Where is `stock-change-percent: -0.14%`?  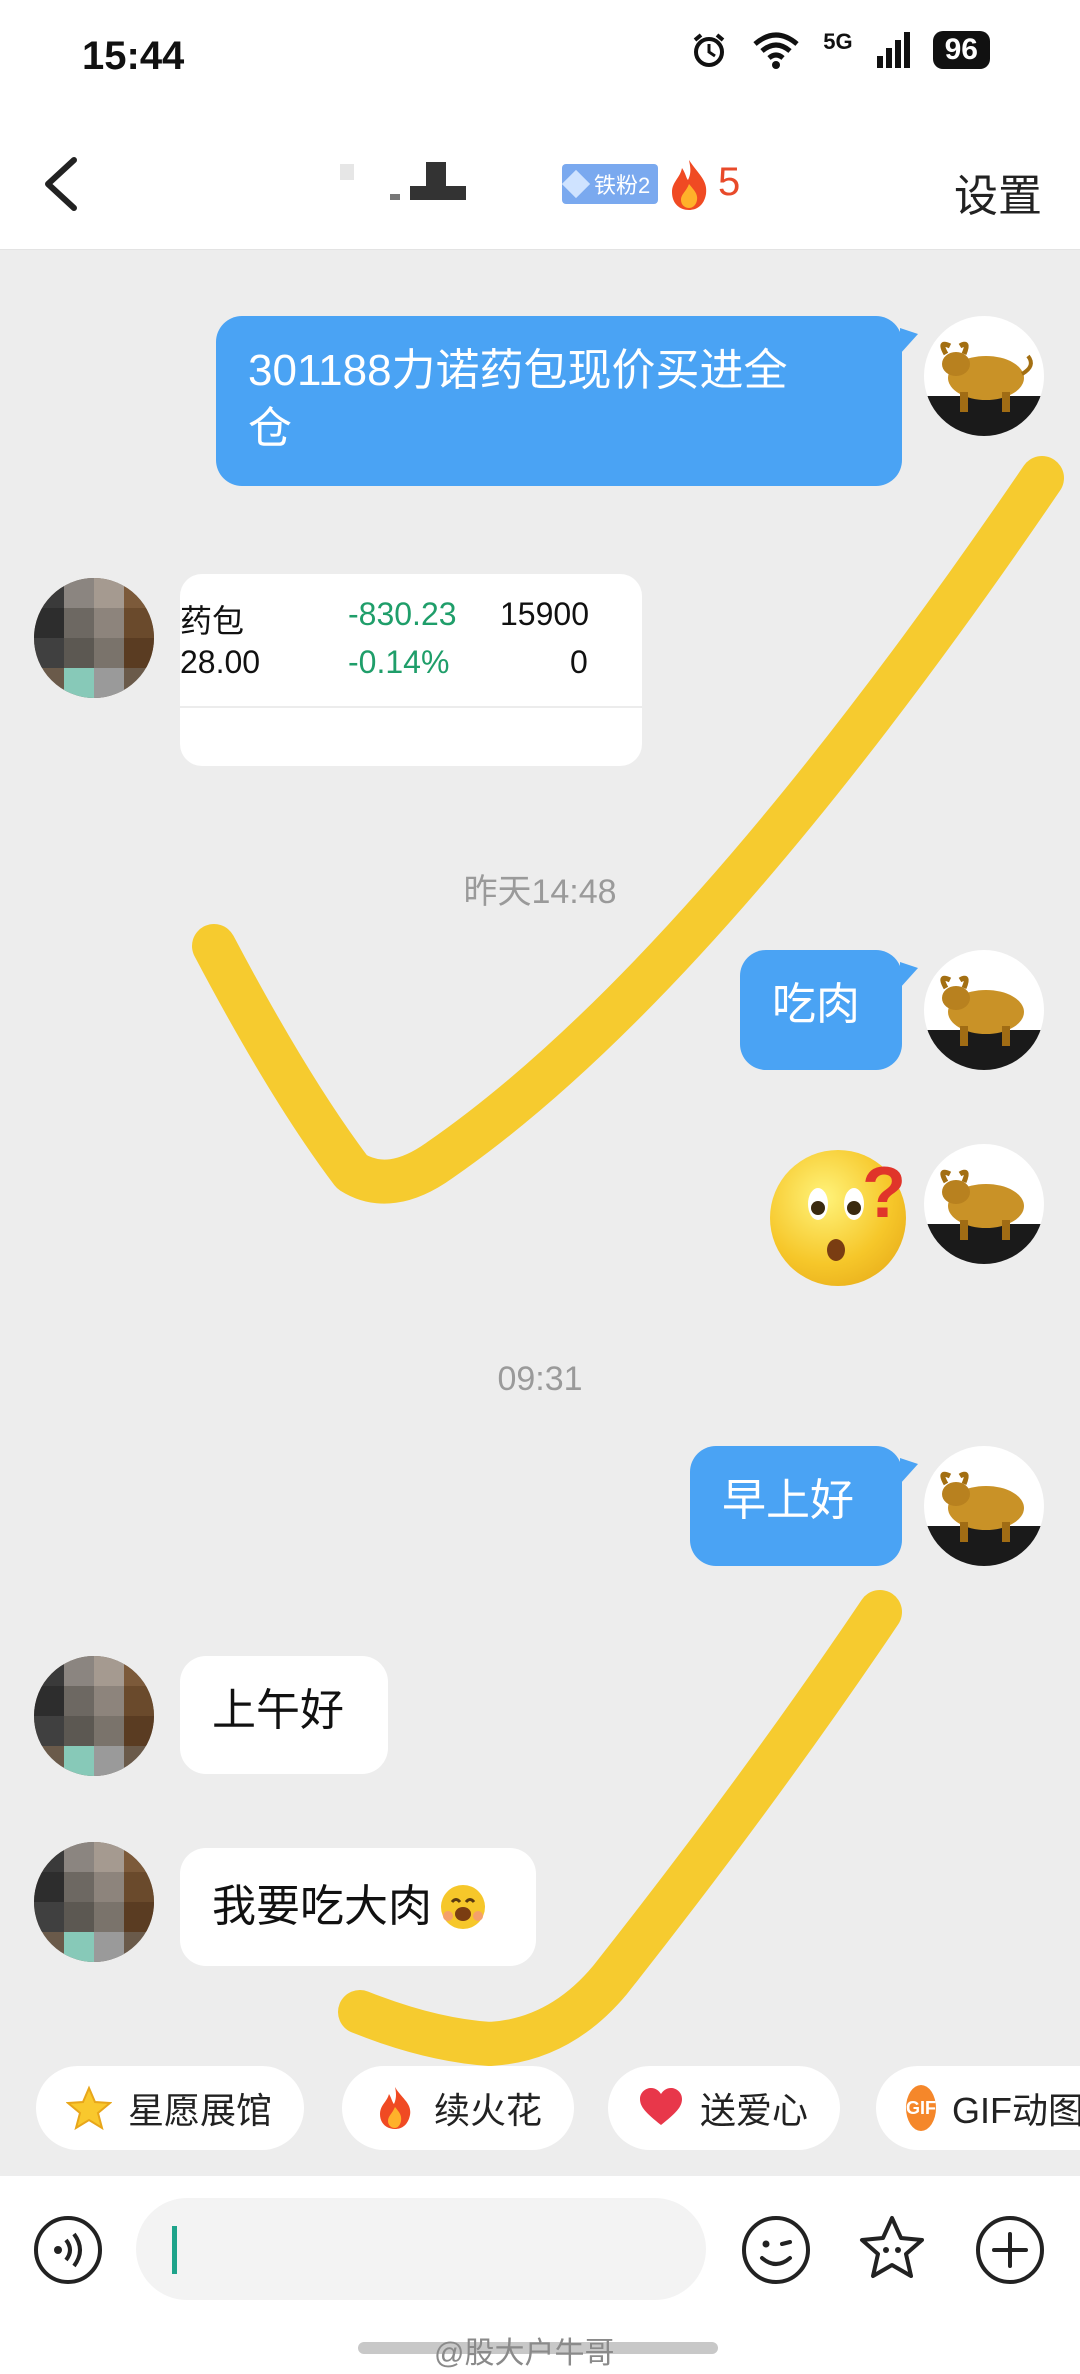 stock-change-percent: -0.14% is located at coordinates (399, 662).